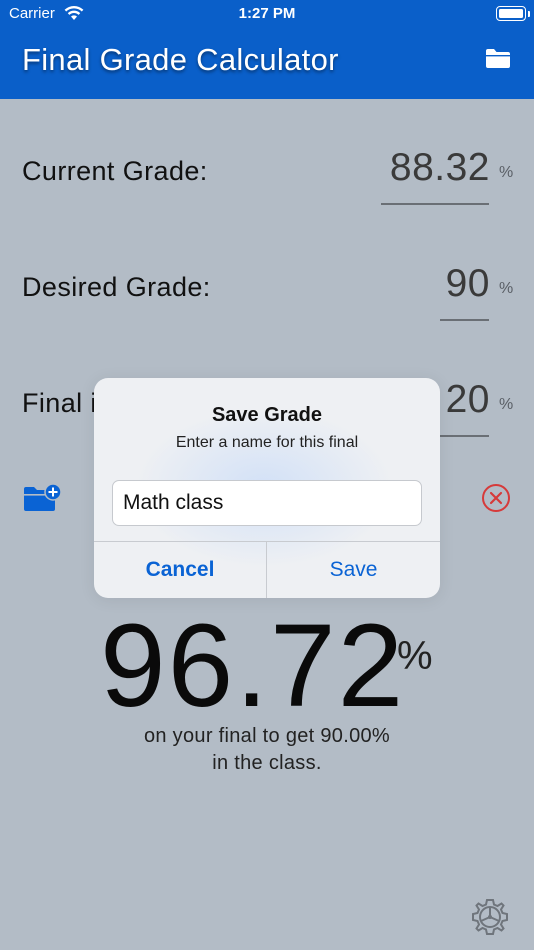 The height and width of the screenshot is (950, 534). What do you see at coordinates (490, 917) in the screenshot?
I see `gear-icon` at bounding box center [490, 917].